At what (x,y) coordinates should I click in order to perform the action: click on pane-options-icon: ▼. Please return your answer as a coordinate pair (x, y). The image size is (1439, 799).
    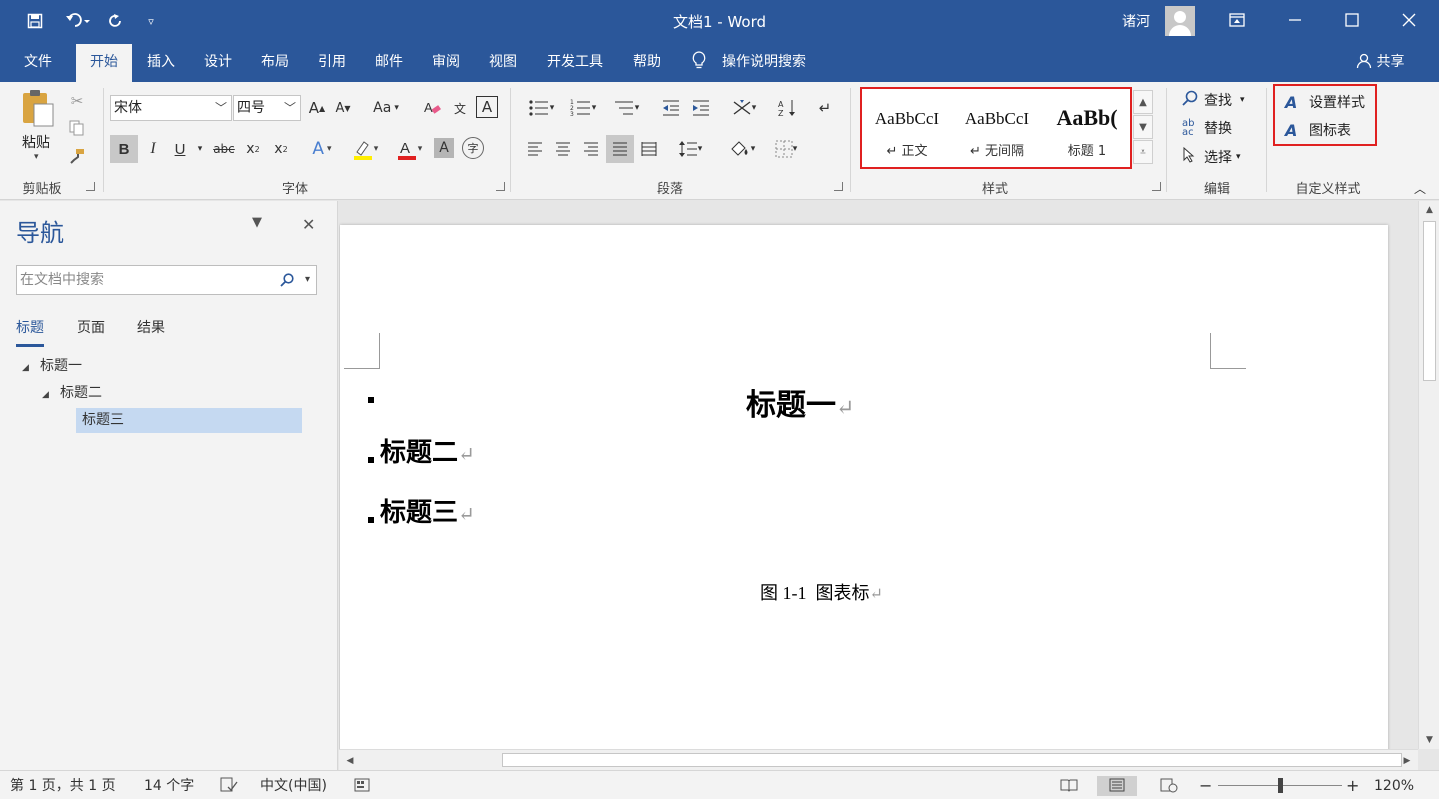
    Looking at the image, I should click on (257, 222).